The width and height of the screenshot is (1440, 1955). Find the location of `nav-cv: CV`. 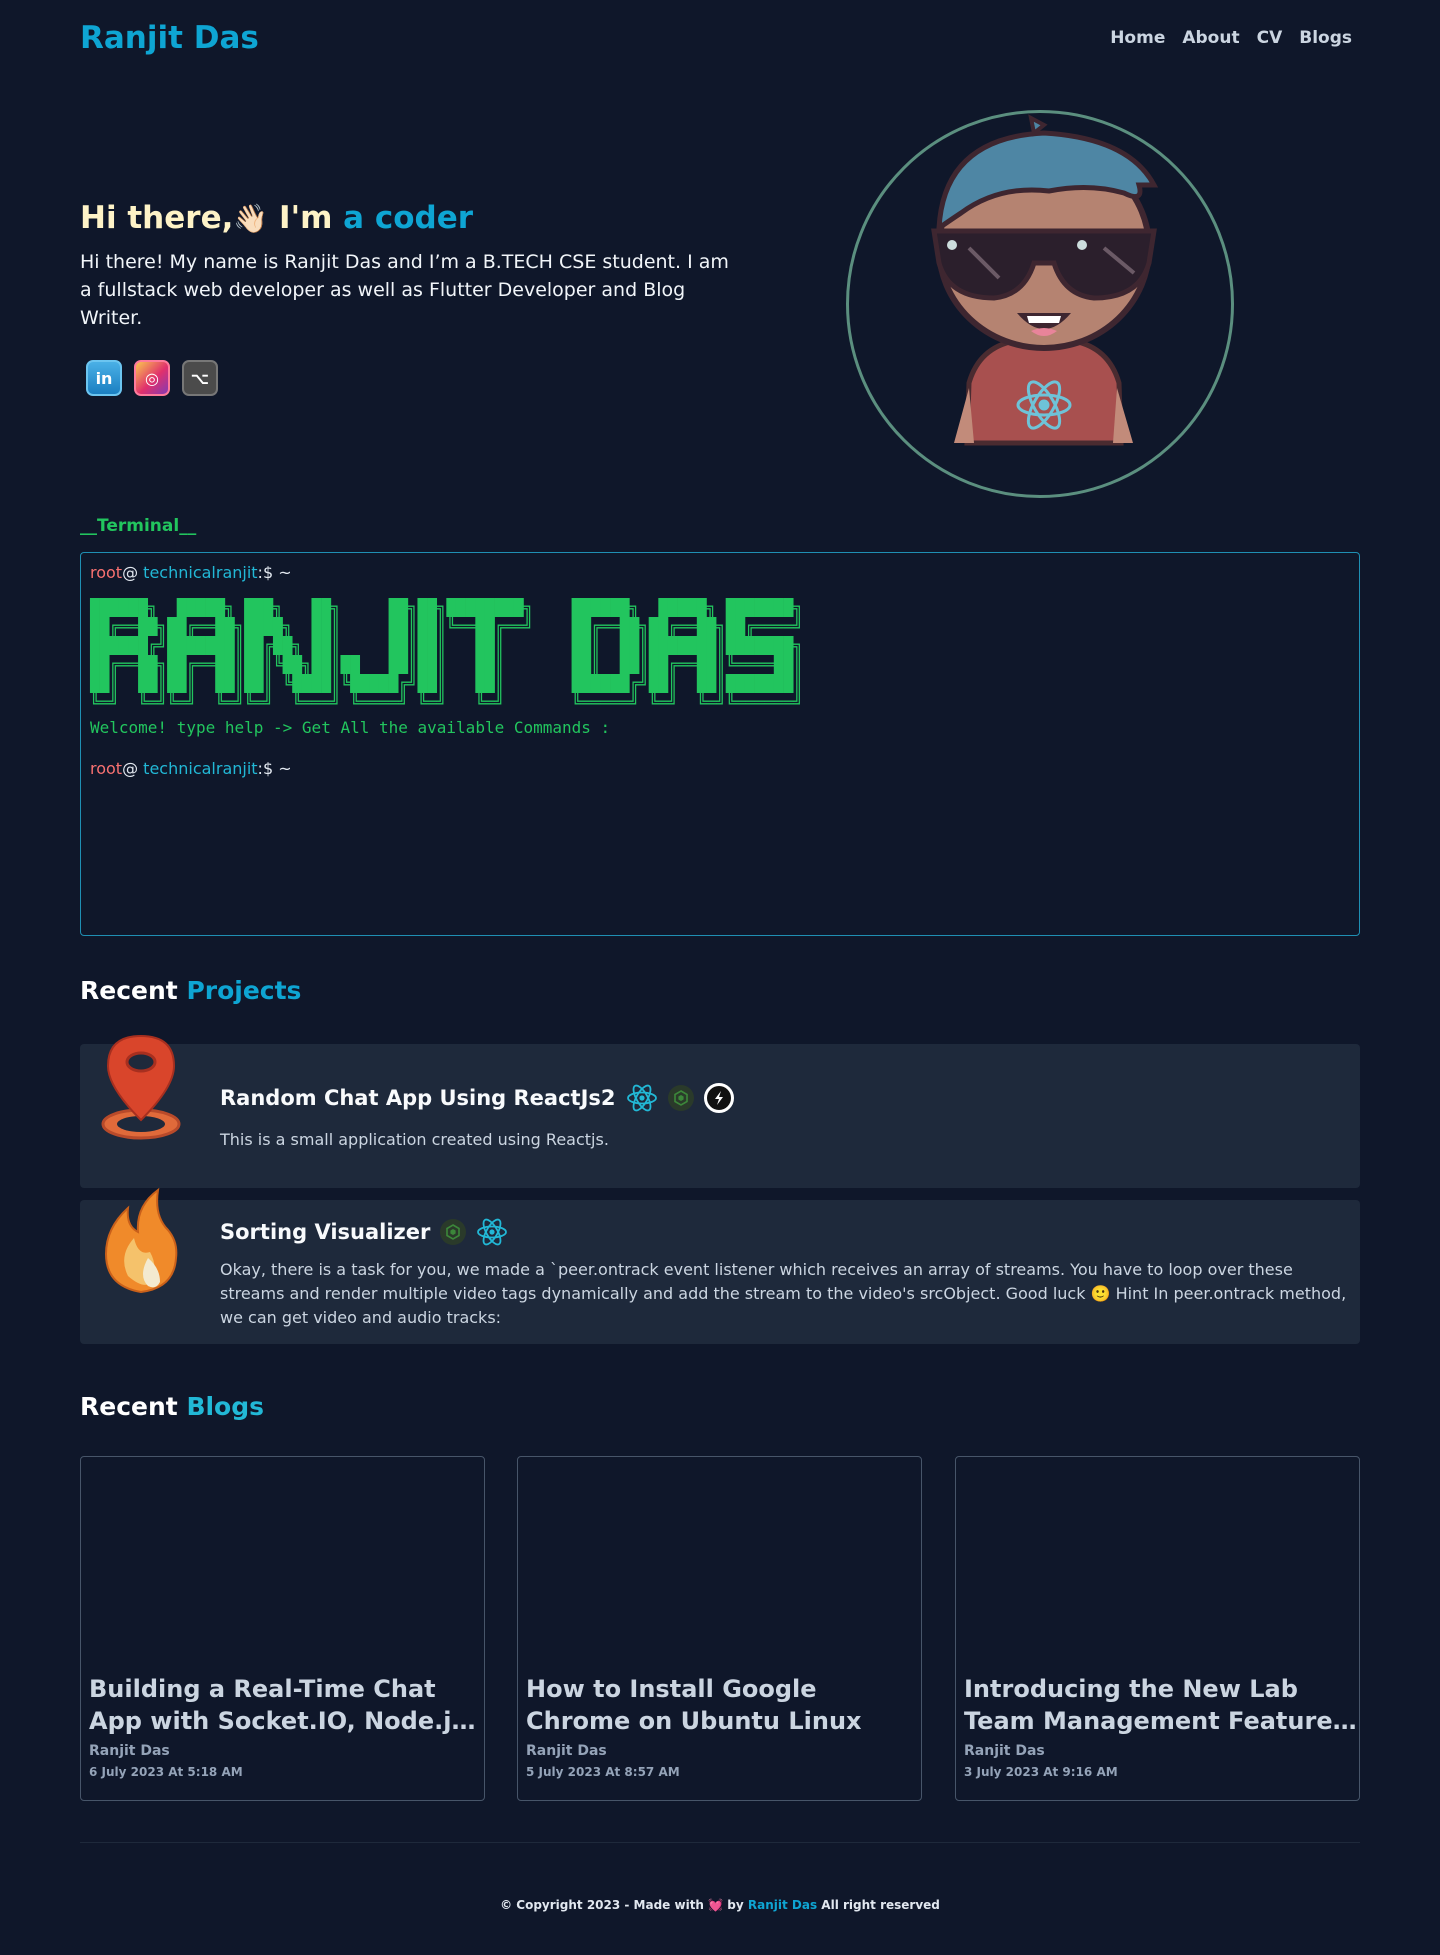

nav-cv: CV is located at coordinates (1270, 38).